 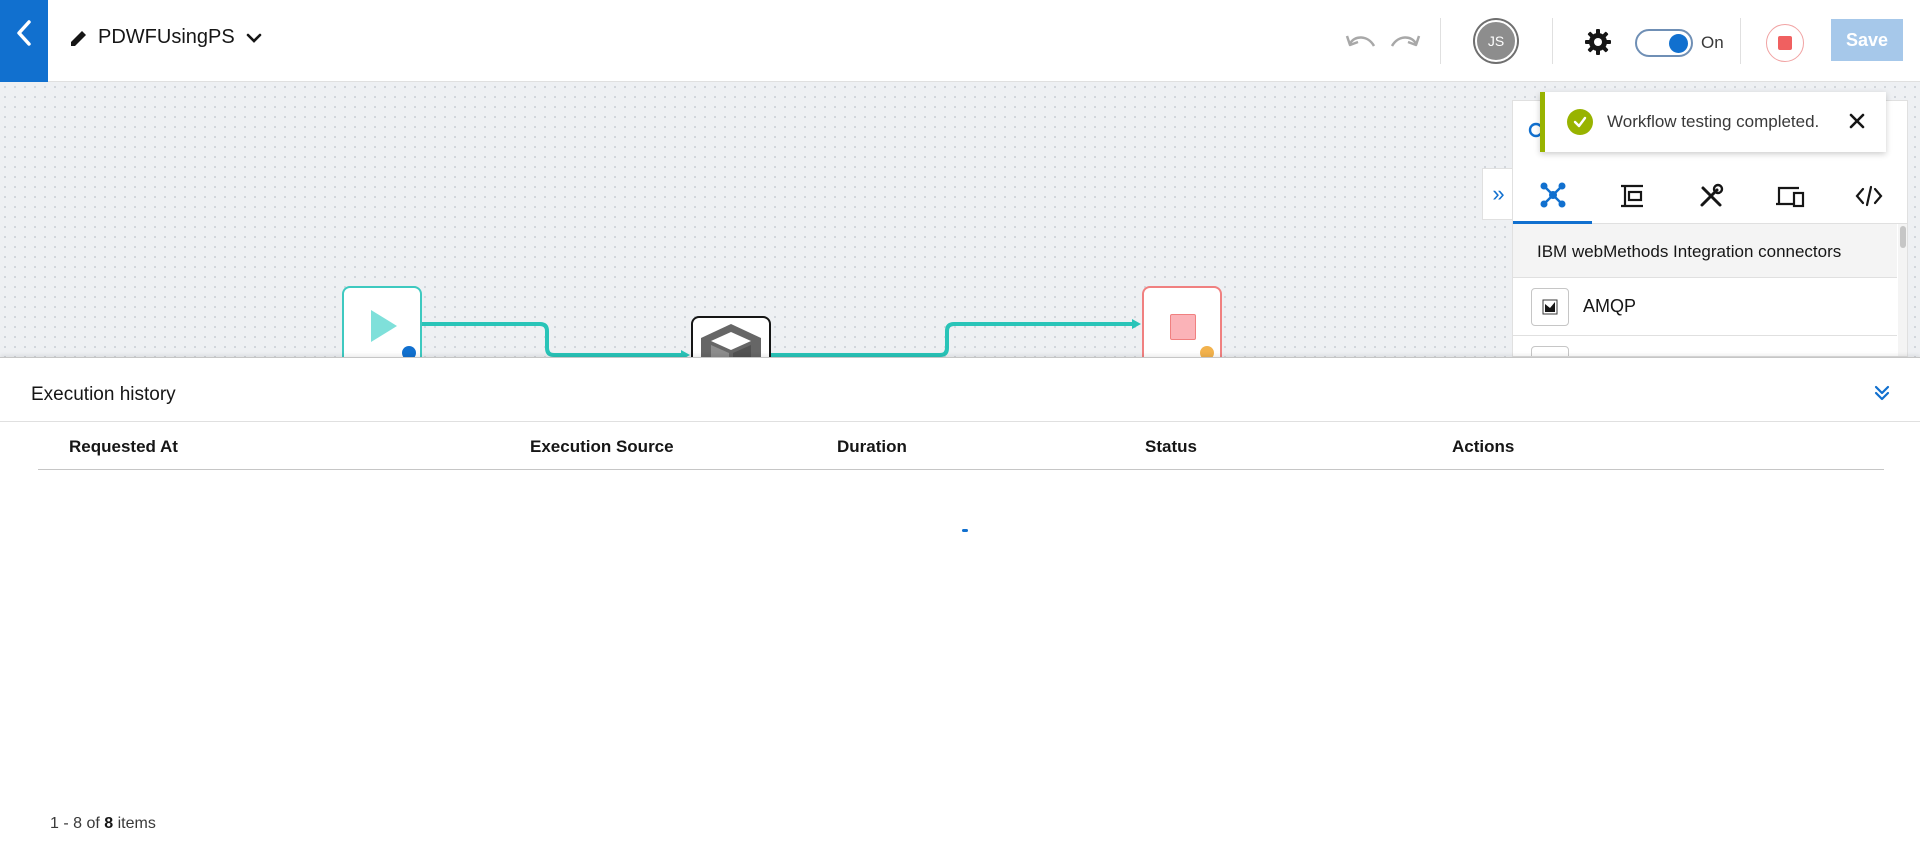 I want to click on avatar-initials: JS, so click(x=1496, y=41).